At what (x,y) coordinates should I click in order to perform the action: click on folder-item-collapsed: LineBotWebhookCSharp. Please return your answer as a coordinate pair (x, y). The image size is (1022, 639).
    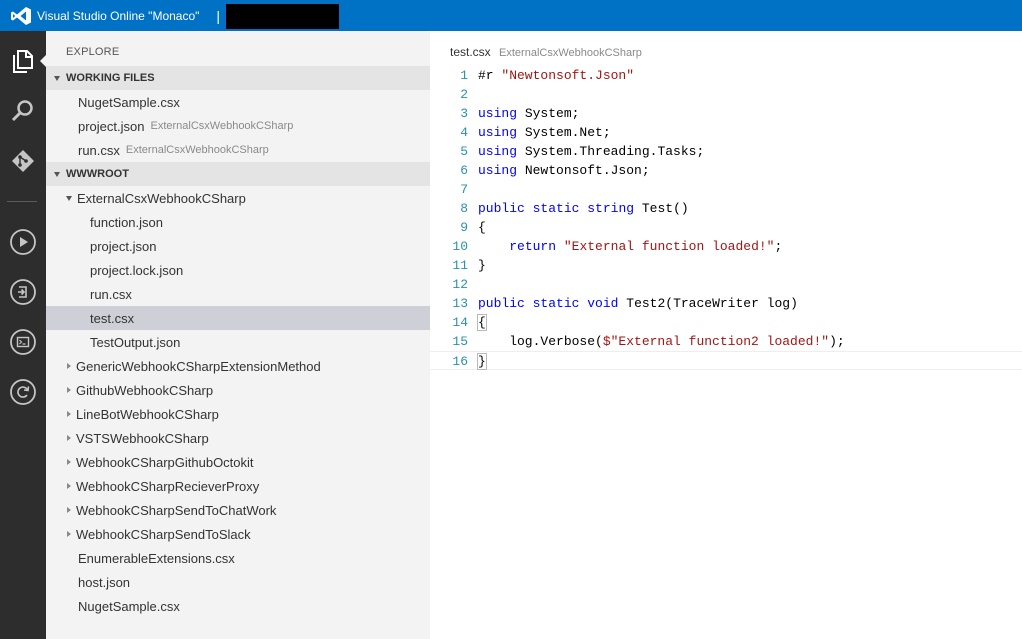
    Looking at the image, I should click on (238, 414).